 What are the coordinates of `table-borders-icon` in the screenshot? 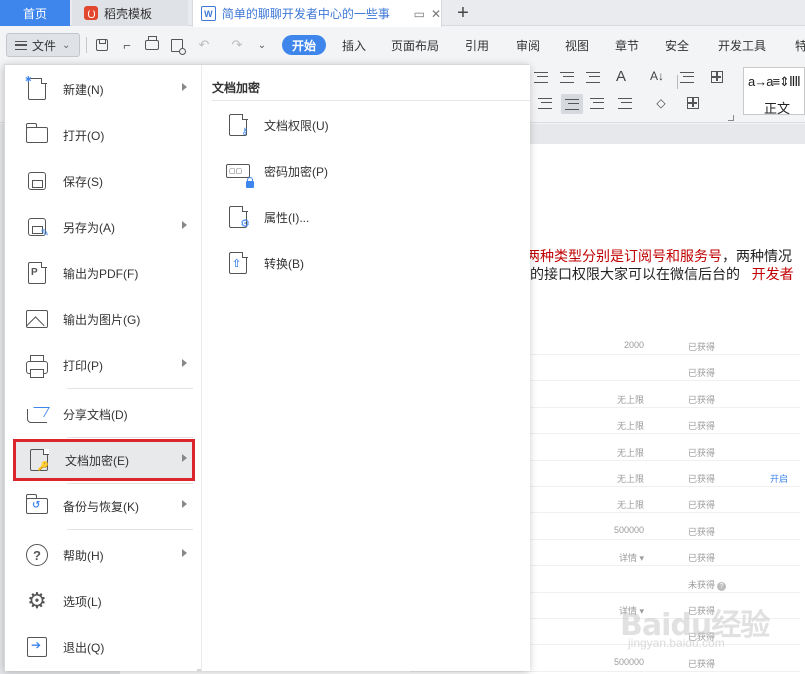 It's located at (693, 103).